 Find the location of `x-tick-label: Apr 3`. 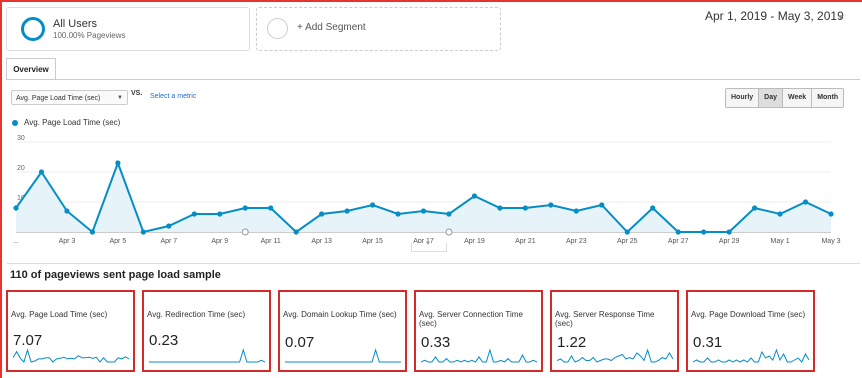

x-tick-label: Apr 3 is located at coordinates (67, 241).